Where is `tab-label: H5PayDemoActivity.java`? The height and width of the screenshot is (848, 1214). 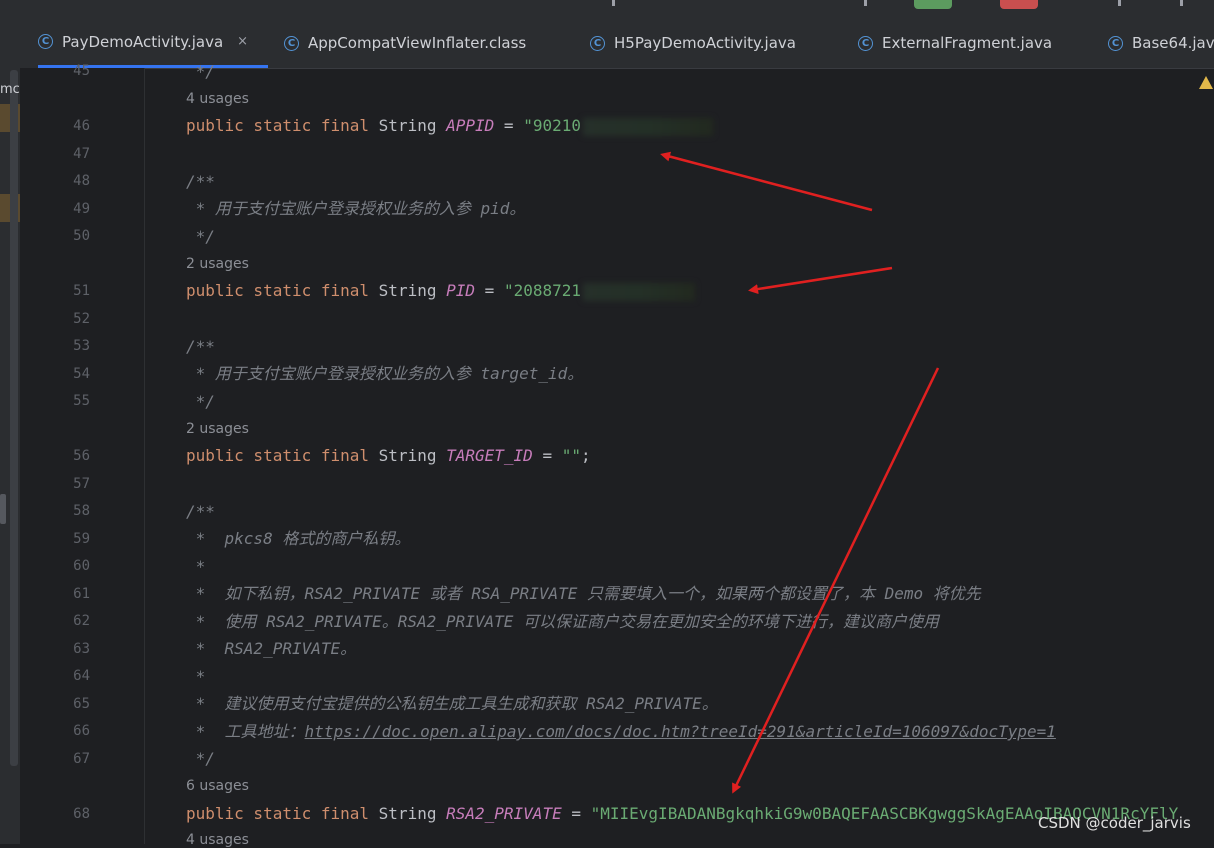
tab-label: H5PayDemoActivity.java is located at coordinates (705, 43).